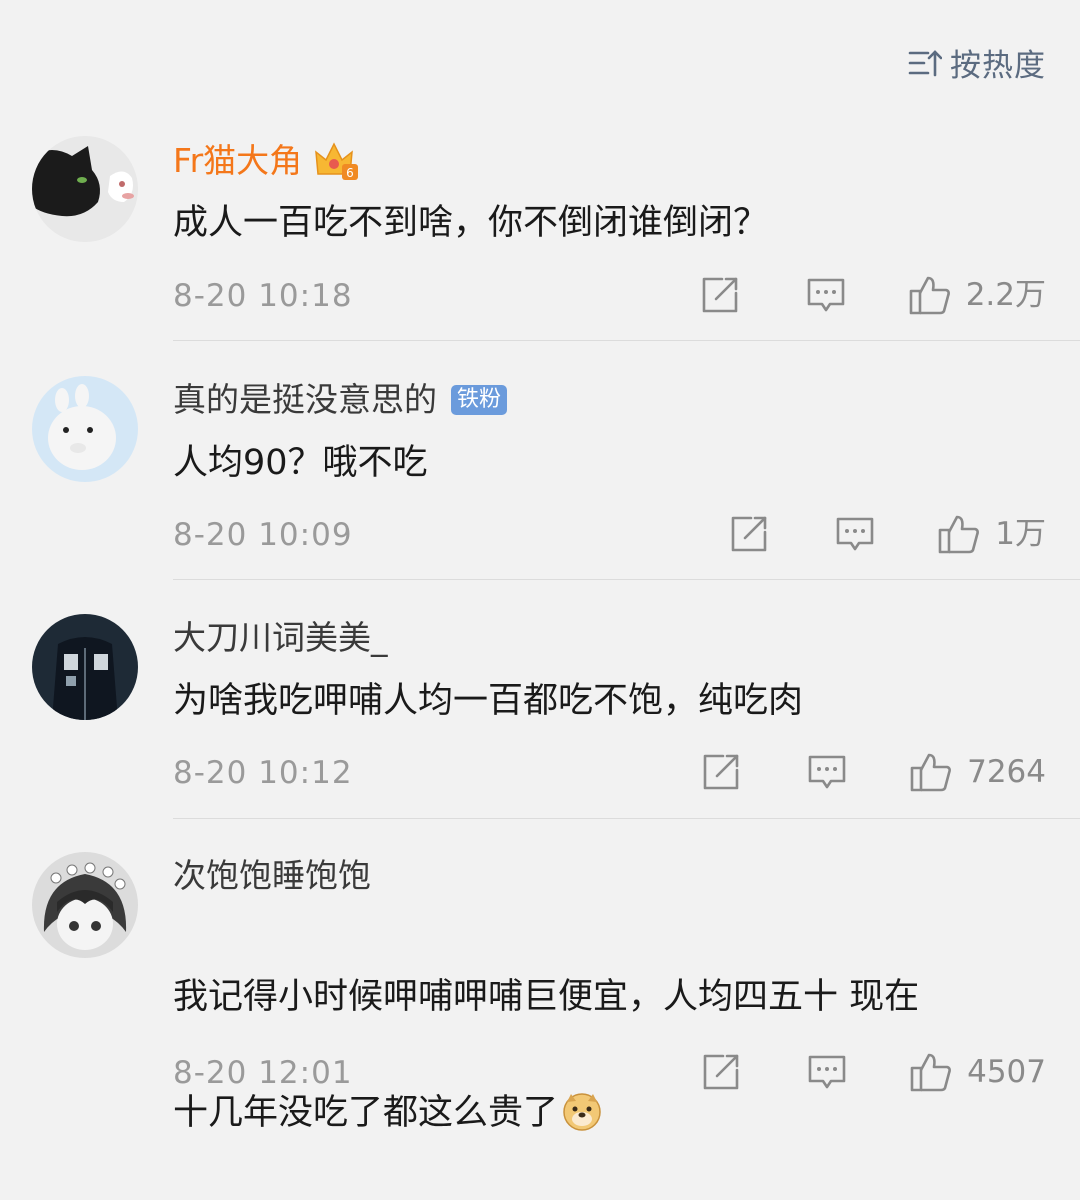 This screenshot has height=1200, width=1080. I want to click on fan-badge: 铁粉, so click(479, 400).